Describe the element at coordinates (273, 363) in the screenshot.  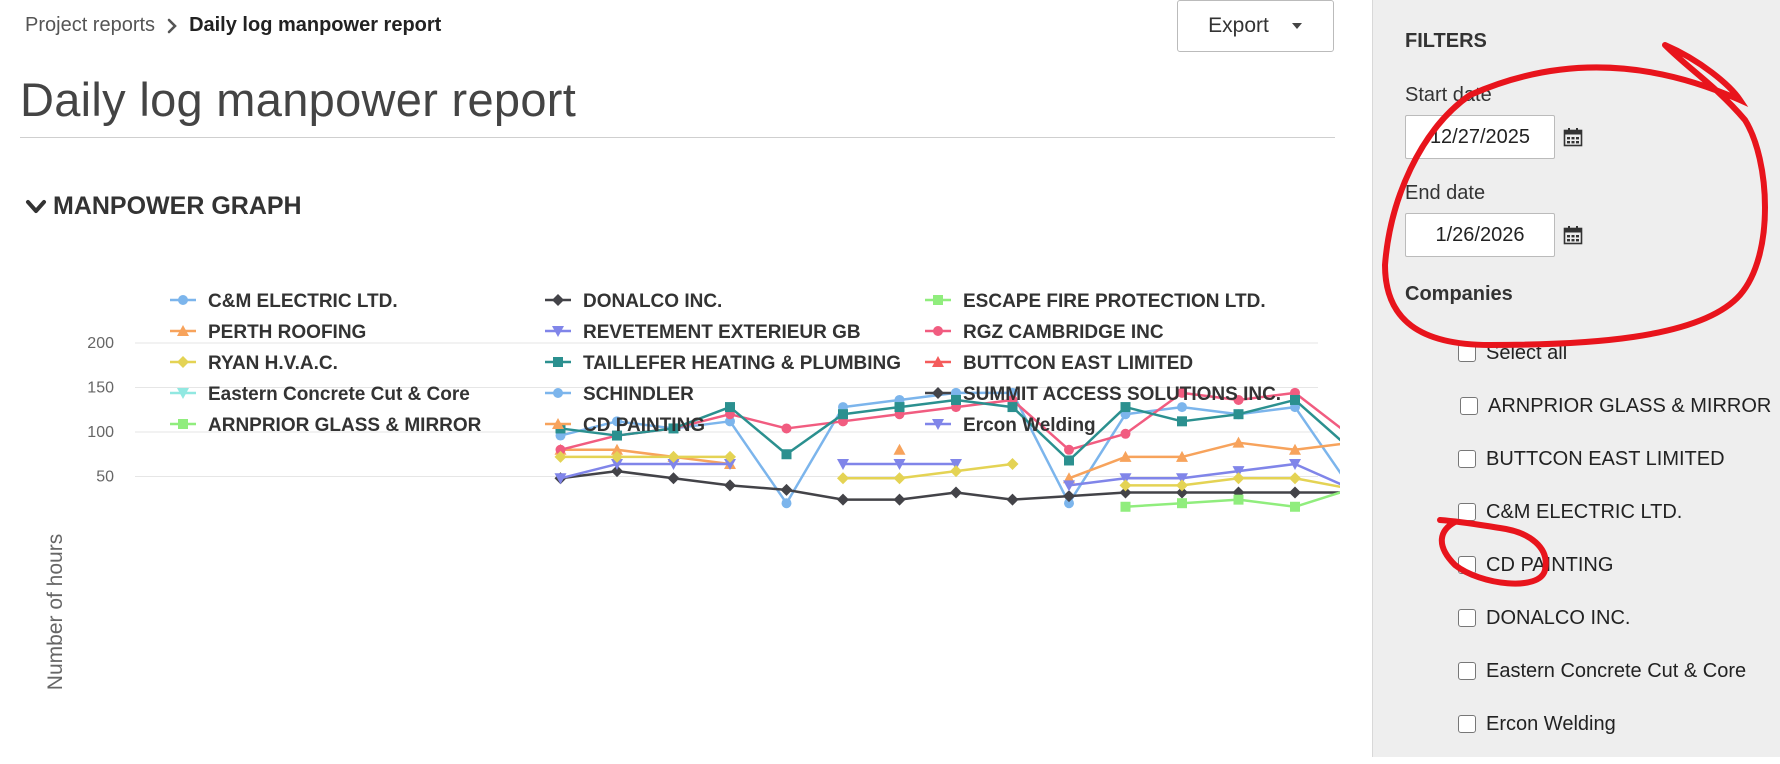
I see `legend-label: RYAN H.V.A.C.` at that location.